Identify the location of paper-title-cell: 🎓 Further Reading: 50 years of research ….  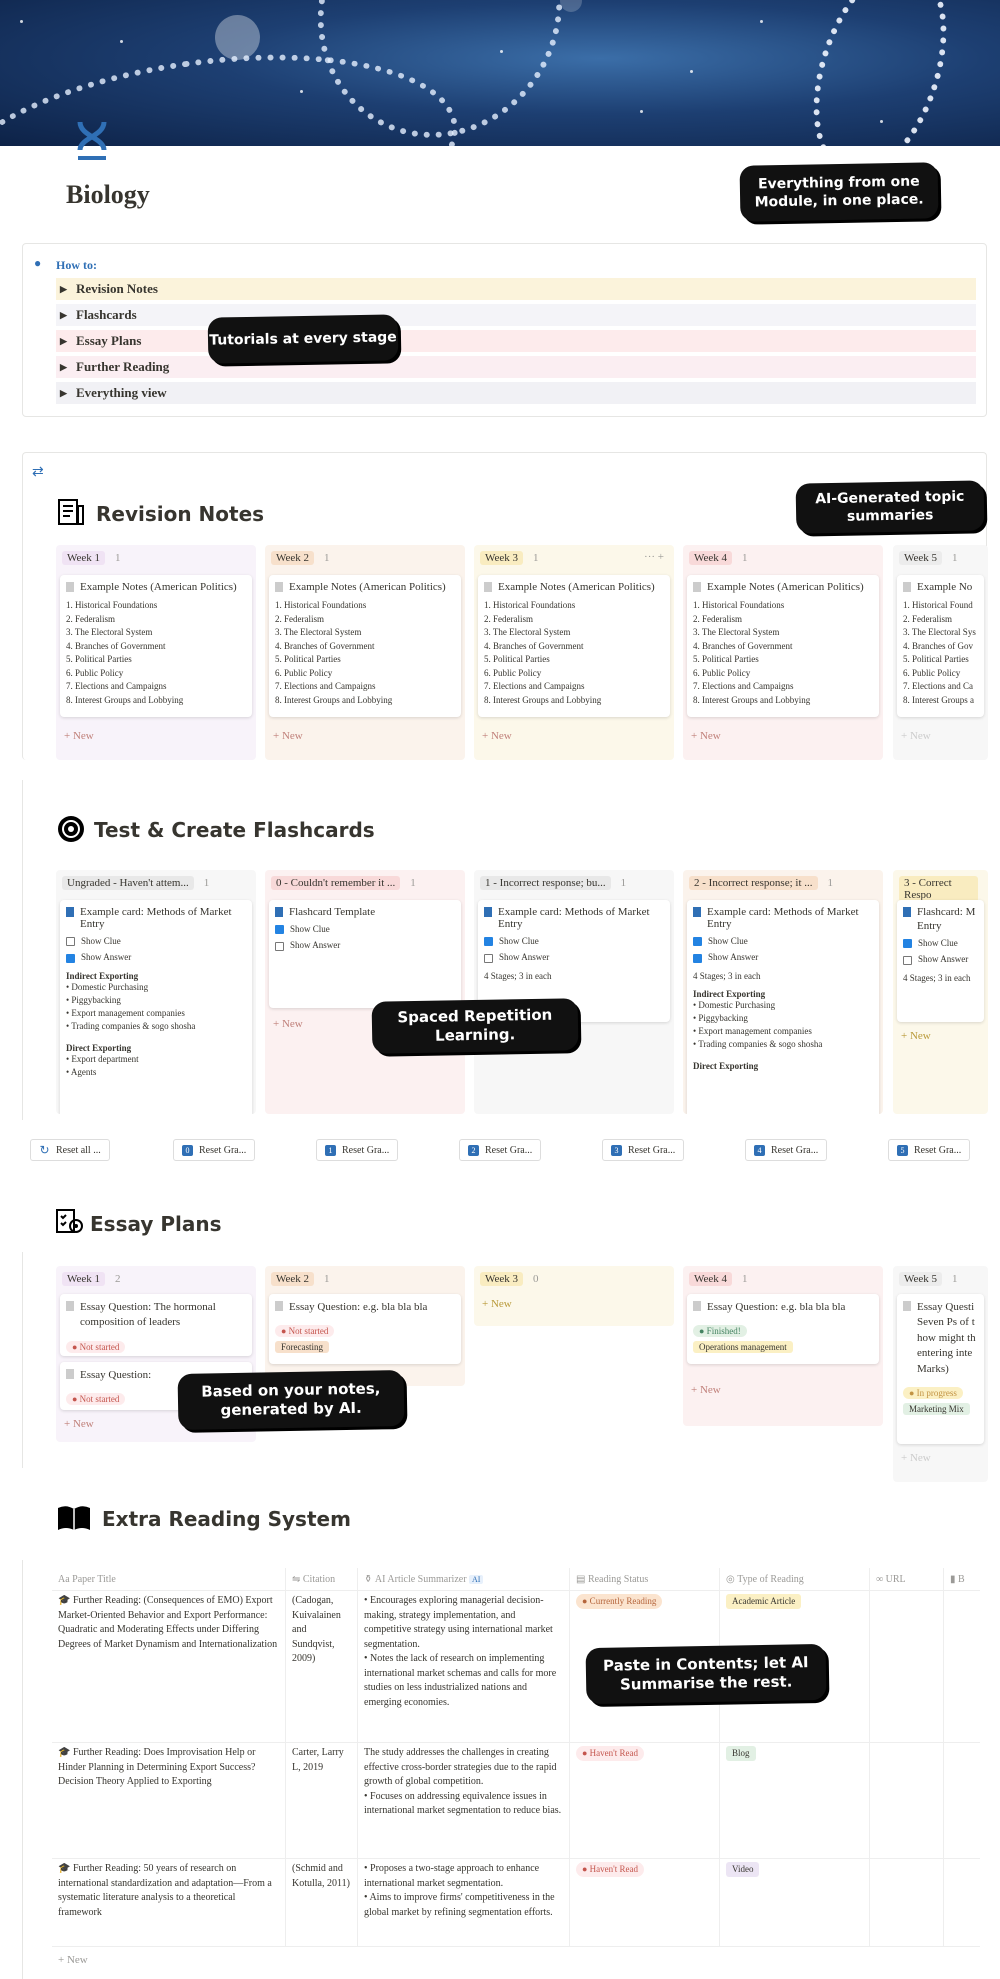
(169, 1902).